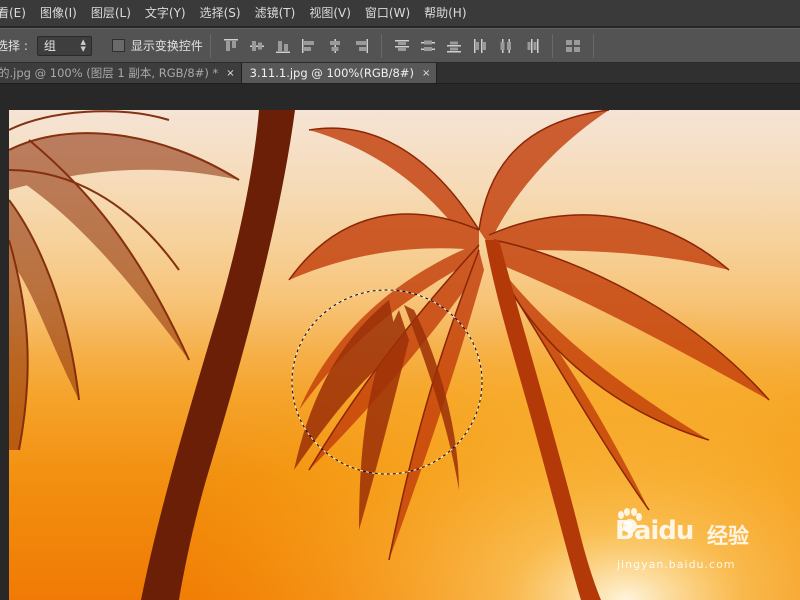  What do you see at coordinates (231, 46) in the screenshot?
I see `align-top-edges-icon` at bounding box center [231, 46].